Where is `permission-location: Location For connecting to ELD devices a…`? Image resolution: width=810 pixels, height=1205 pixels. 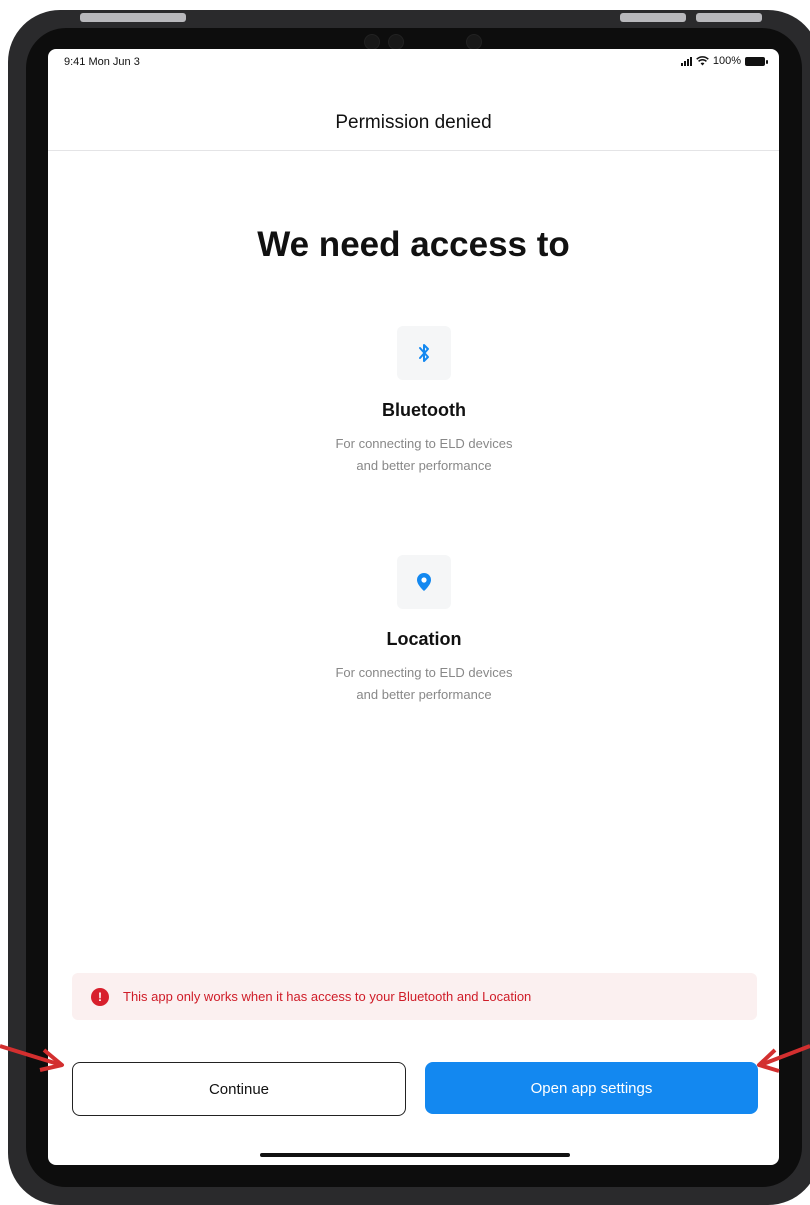
permission-location: Location For connecting to ELD devices a… is located at coordinates (424, 630).